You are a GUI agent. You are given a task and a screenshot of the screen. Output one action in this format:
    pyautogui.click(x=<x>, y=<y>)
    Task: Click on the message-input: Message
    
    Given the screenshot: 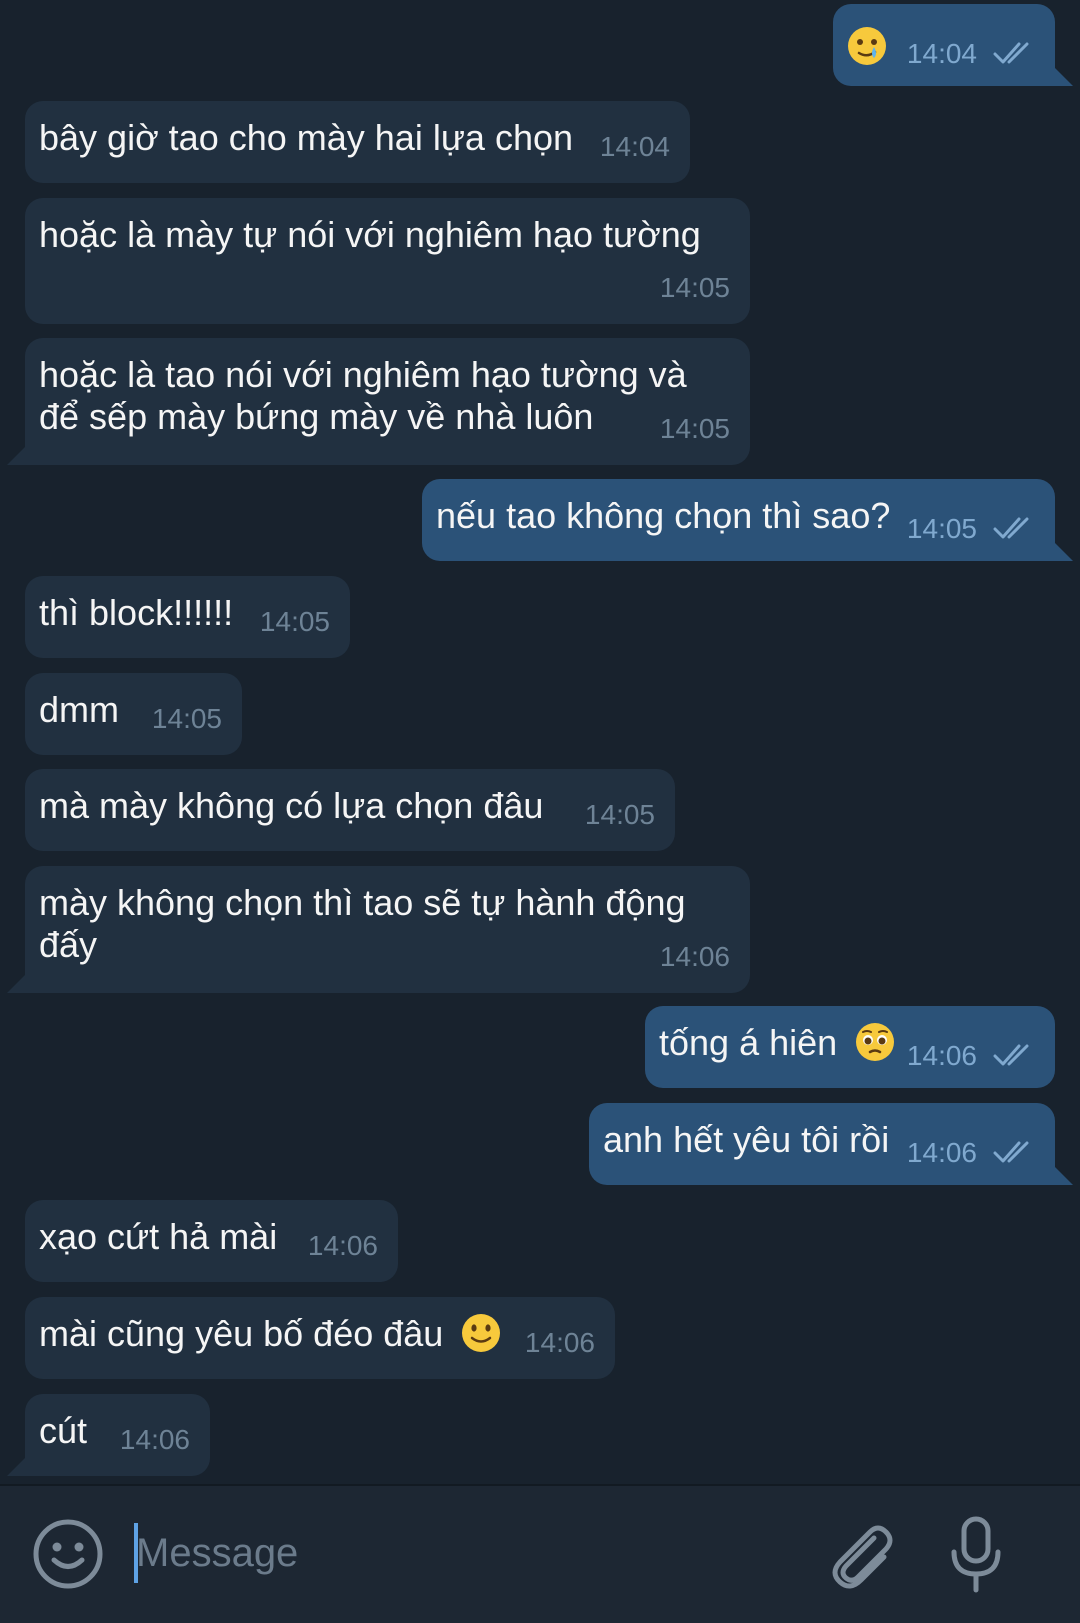 What is the action you would take?
    pyautogui.click(x=217, y=1553)
    